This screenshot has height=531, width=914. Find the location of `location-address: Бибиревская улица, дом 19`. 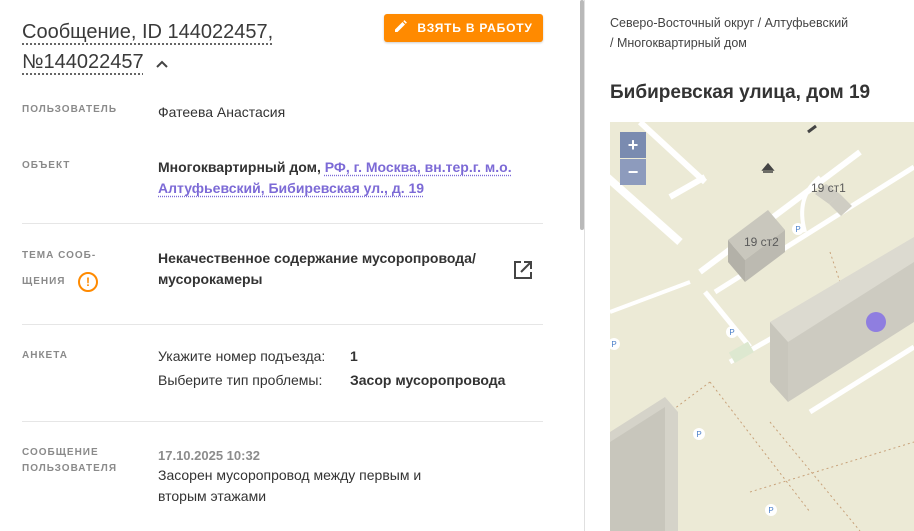

location-address: Бибиревская улица, дом 19 is located at coordinates (740, 92).